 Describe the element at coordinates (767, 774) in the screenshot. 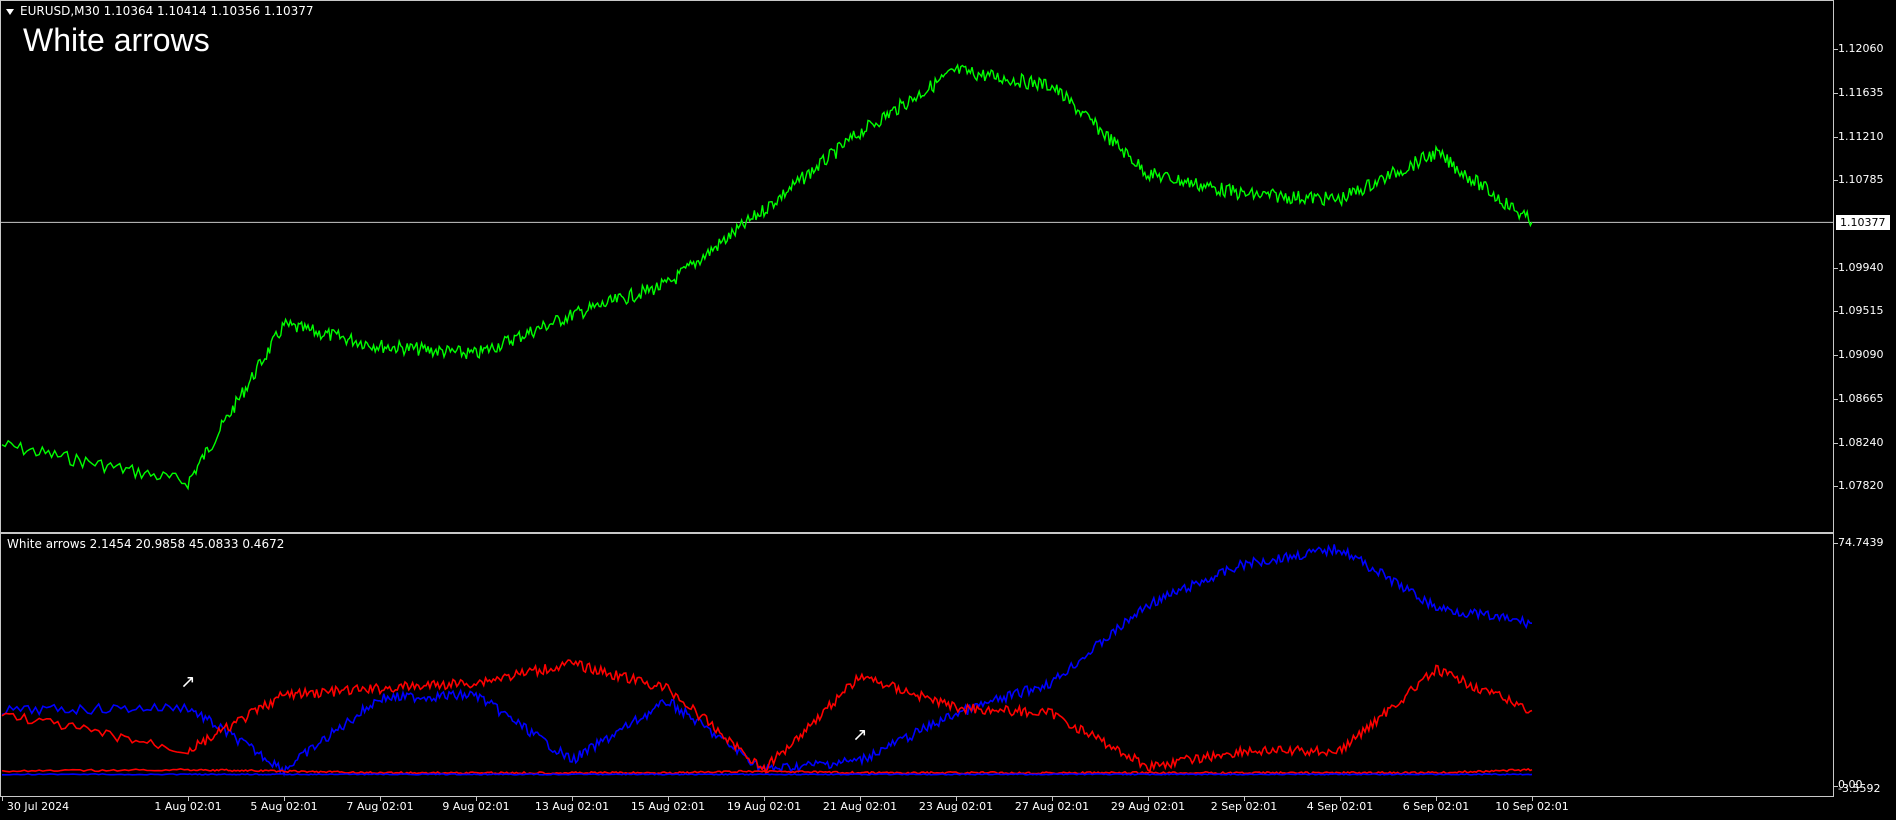

I see `indicator-blue-baseline` at that location.